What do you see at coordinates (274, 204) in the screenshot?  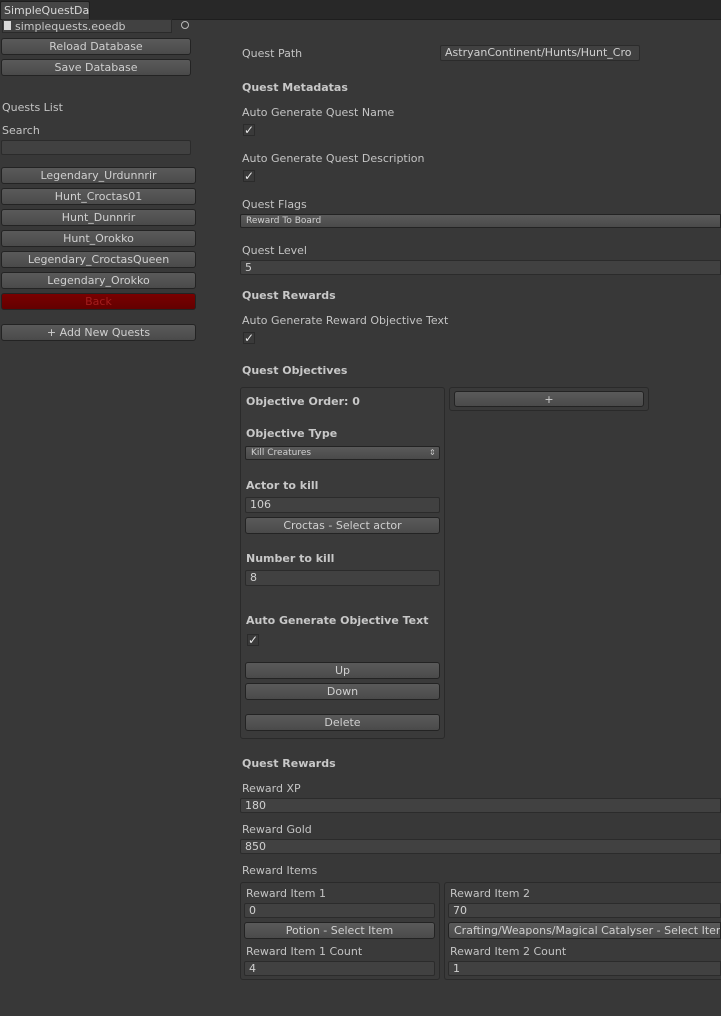 I see `quest-flags-label: Quest Flags` at bounding box center [274, 204].